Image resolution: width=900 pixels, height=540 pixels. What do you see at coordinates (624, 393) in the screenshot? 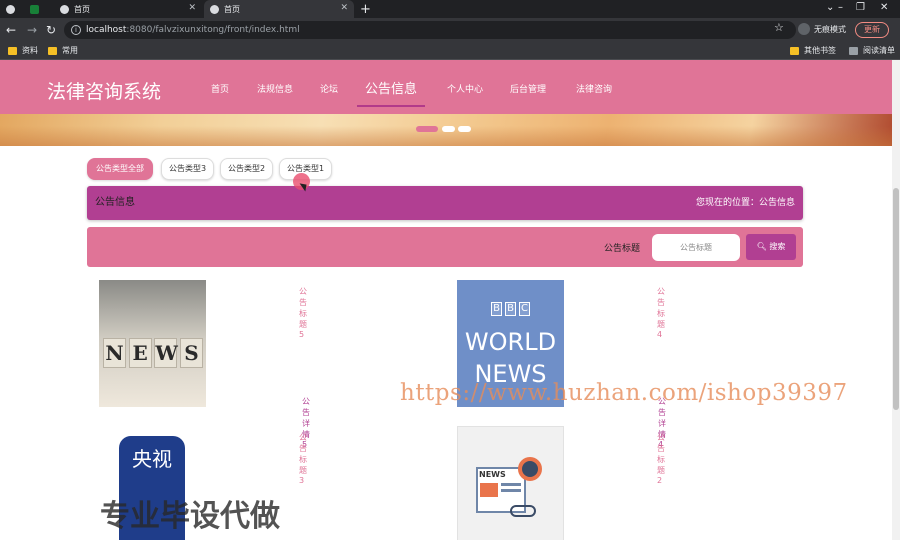
I see `watermark-url: https://www.huzhan.com/ishop39397` at bounding box center [624, 393].